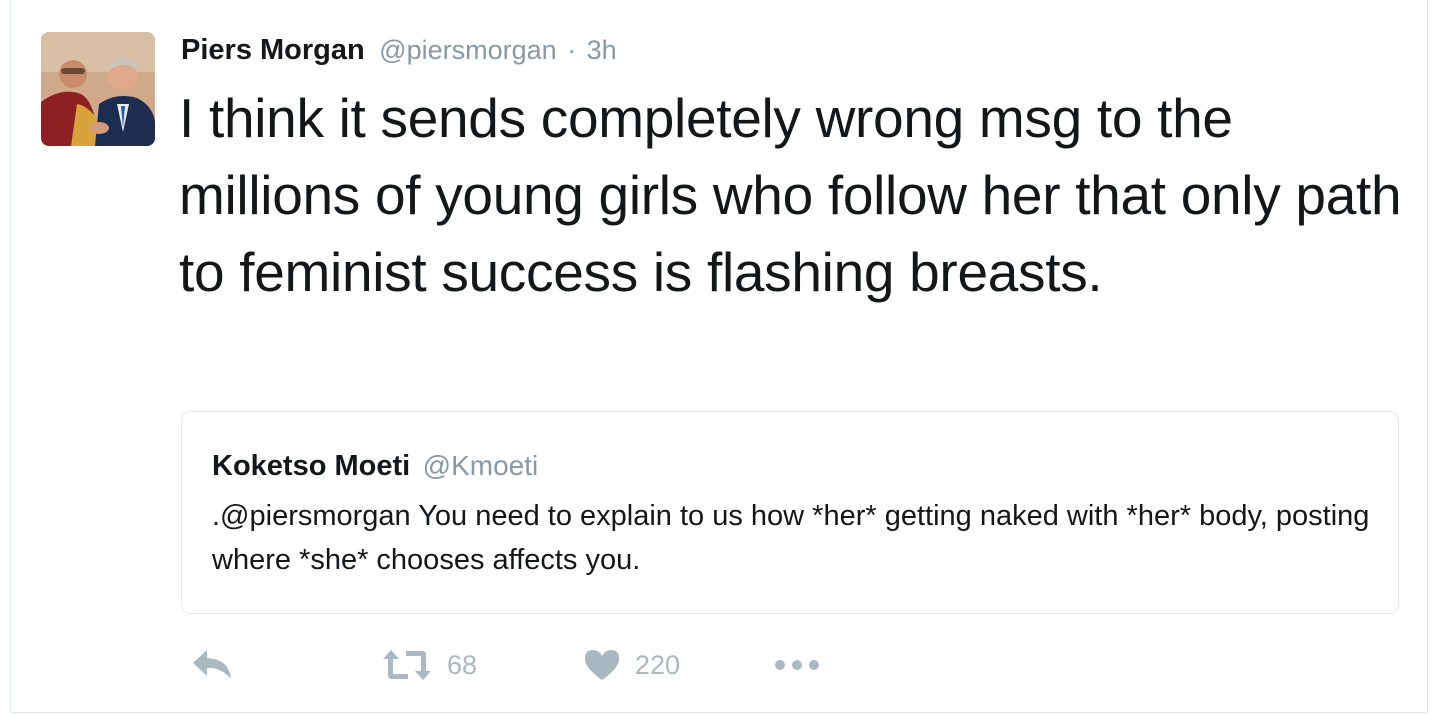 This screenshot has height=715, width=1440. Describe the element at coordinates (631, 665) in the screenshot. I see `like-button: 220` at that location.